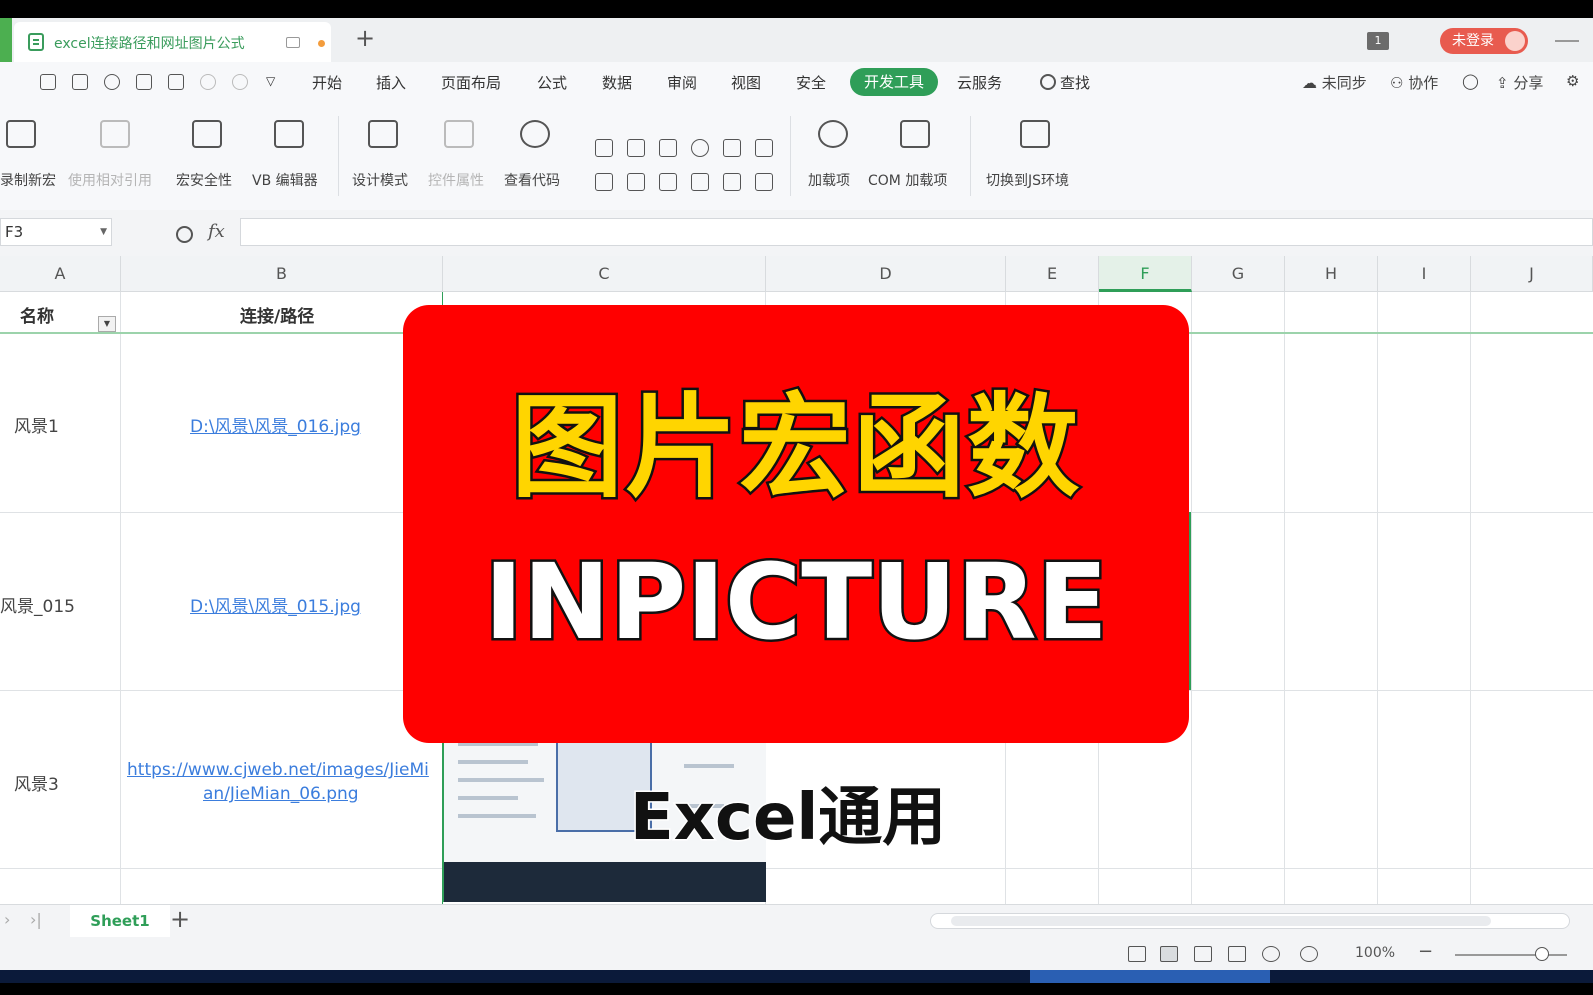  I want to click on view-code-button: 查看代码, so click(532, 180).